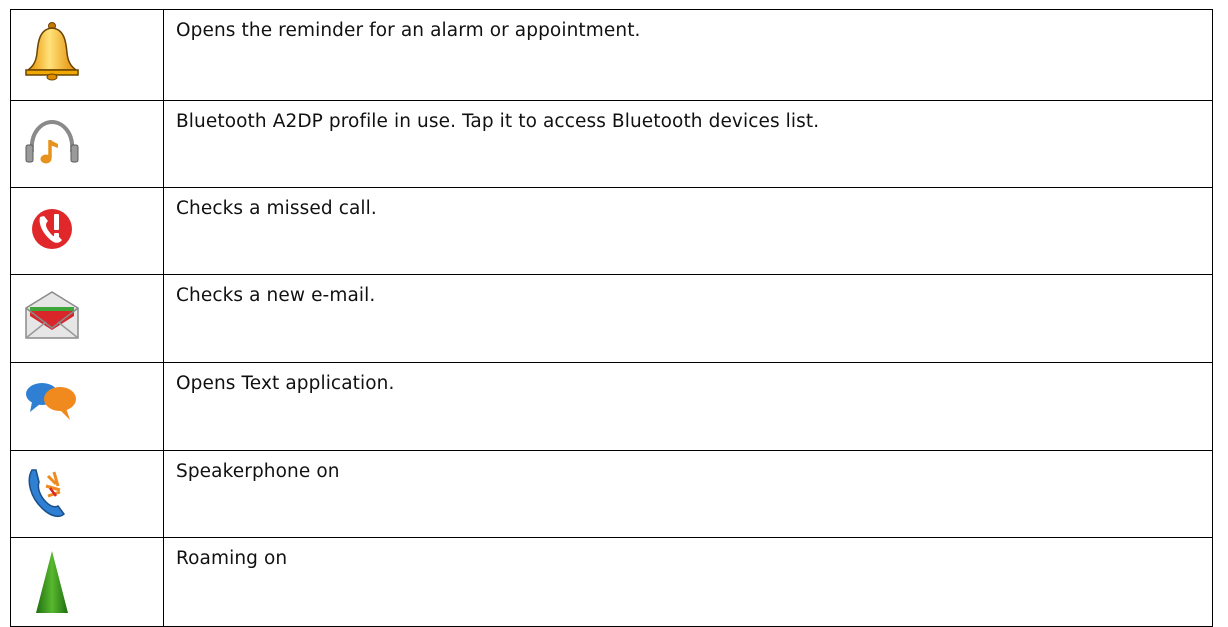 The height and width of the screenshot is (627, 1228). Describe the element at coordinates (688, 406) in the screenshot. I see `description-cell: Opens Text application.` at that location.